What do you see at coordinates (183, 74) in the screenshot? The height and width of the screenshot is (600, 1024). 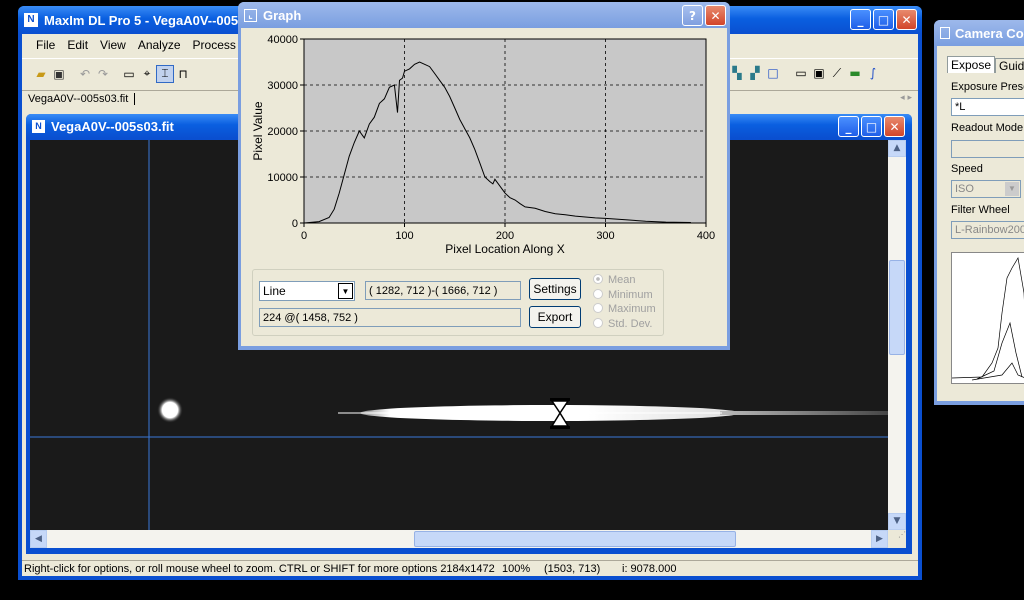 I see `lock-icon: ⊓` at bounding box center [183, 74].